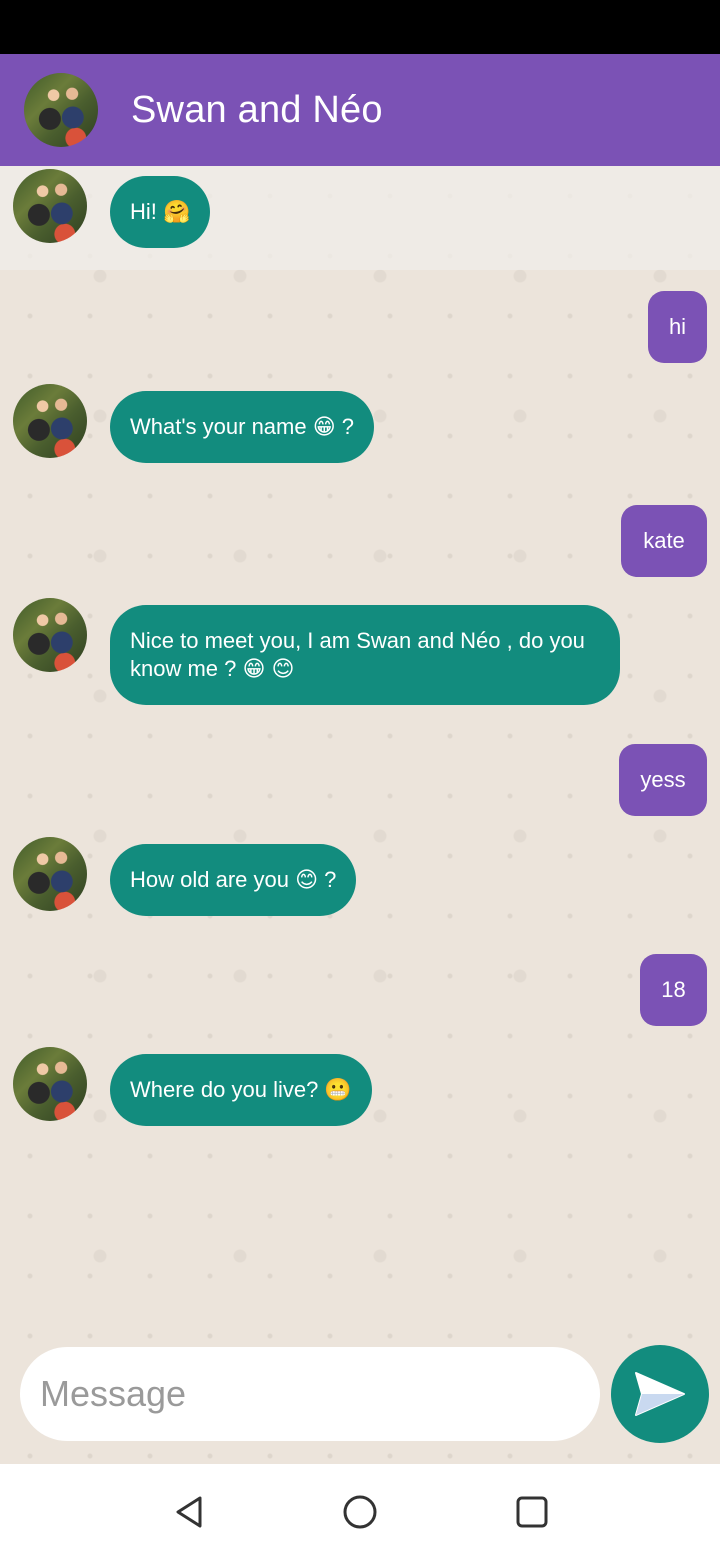 The height and width of the screenshot is (1560, 720). I want to click on send-icon, so click(660, 1394).